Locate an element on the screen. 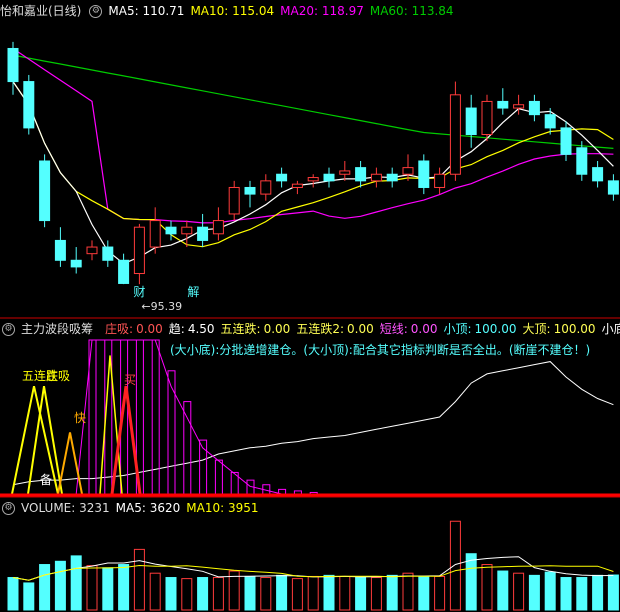 This screenshot has height=612, width=620. vol-ma5-legend: MA5: 3620 is located at coordinates (148, 508).